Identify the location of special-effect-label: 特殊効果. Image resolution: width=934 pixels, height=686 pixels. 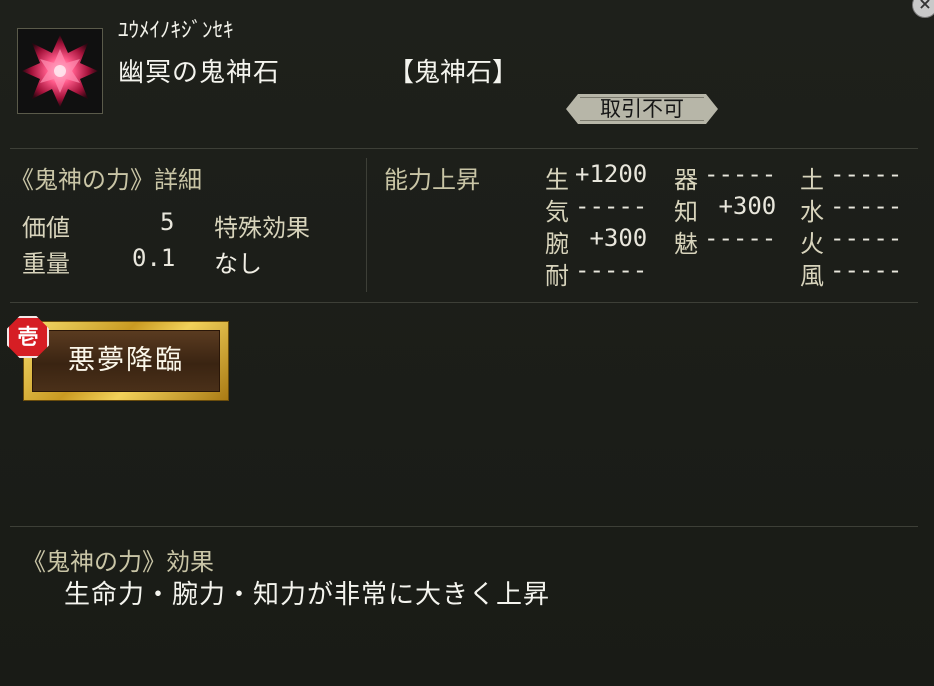
(262, 228).